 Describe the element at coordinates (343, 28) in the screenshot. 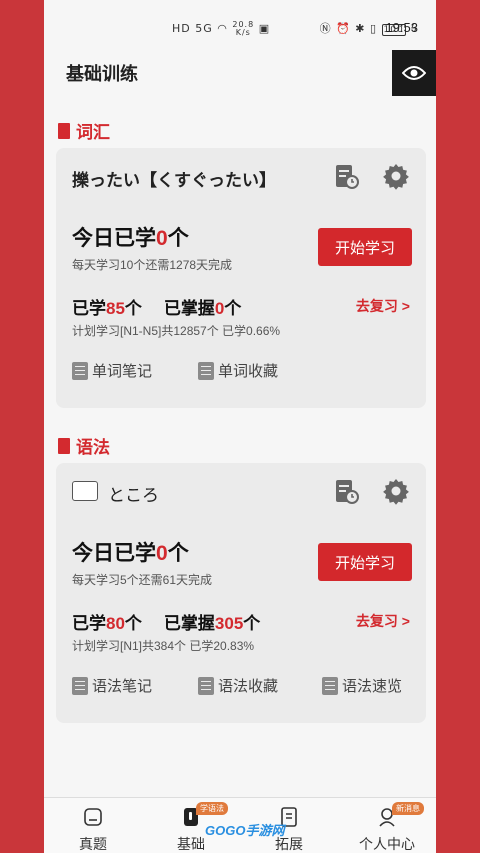

I see `alarm-icon: ⏰` at that location.